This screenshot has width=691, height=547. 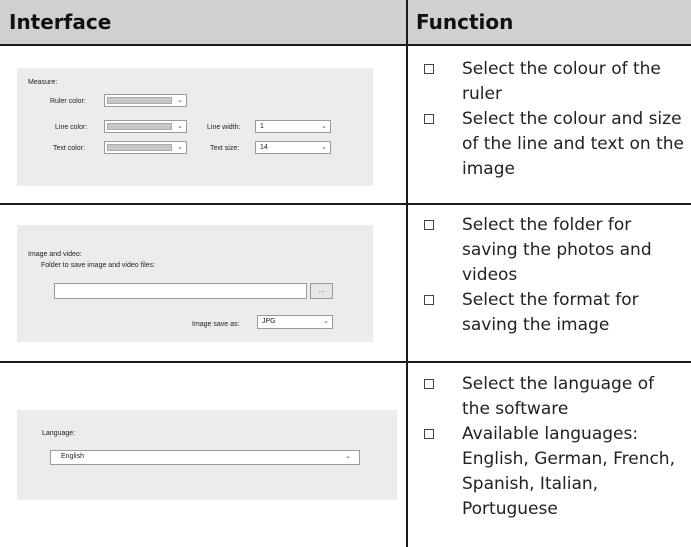 What do you see at coordinates (205, 457) in the screenshot?
I see `language-select: English ⌄` at bounding box center [205, 457].